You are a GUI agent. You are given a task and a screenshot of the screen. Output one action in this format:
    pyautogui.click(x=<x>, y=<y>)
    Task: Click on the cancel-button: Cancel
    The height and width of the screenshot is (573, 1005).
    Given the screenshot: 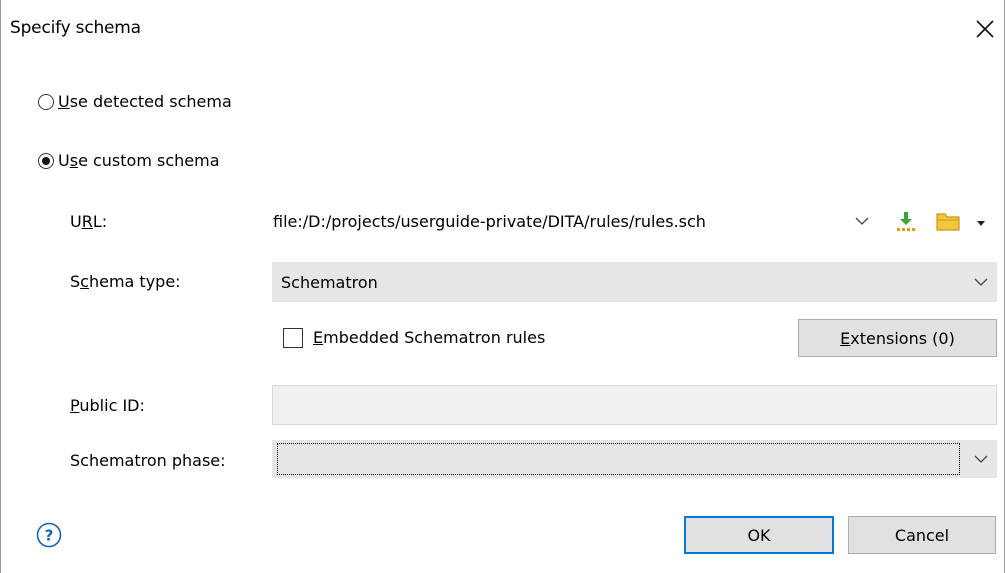 What is the action you would take?
    pyautogui.click(x=922, y=535)
    